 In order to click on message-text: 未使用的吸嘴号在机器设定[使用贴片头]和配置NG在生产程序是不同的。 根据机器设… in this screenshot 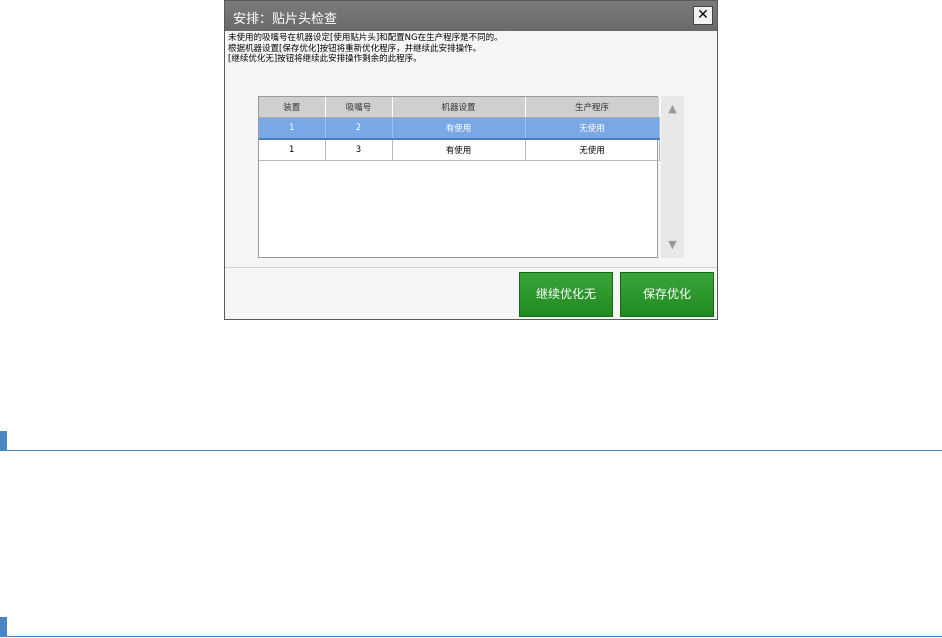, I will do `click(365, 49)`.